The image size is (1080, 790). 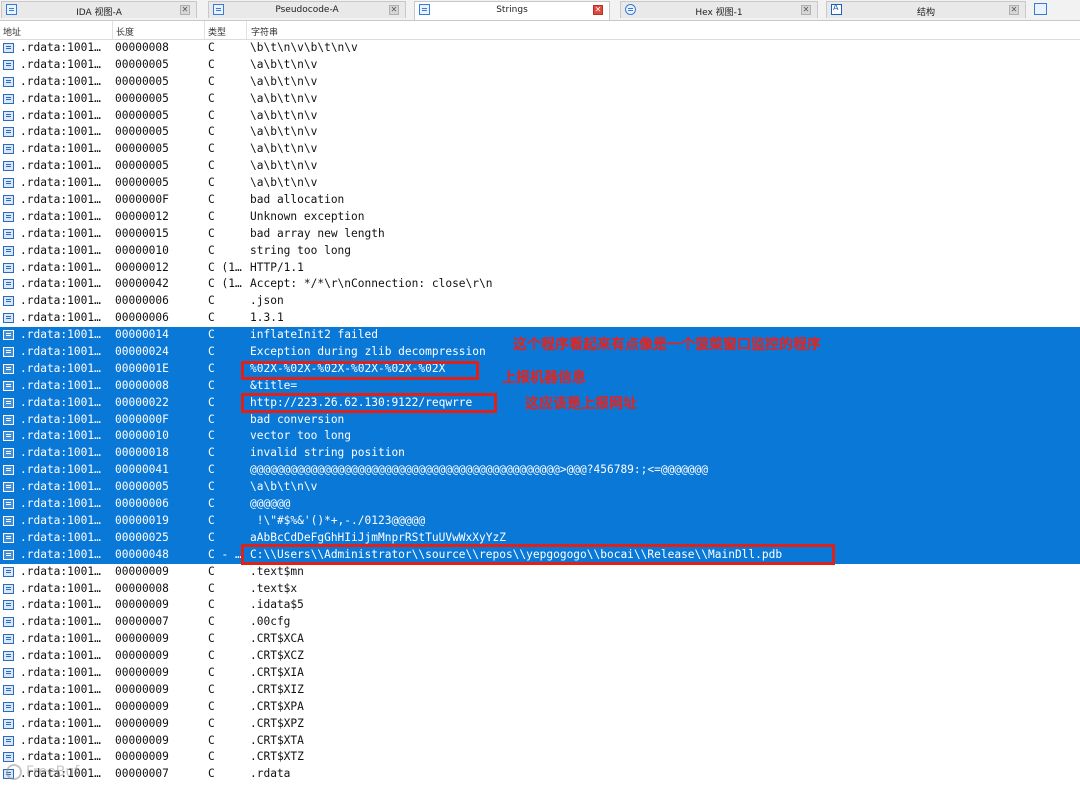 I want to click on column-type: 类型, so click(x=217, y=31).